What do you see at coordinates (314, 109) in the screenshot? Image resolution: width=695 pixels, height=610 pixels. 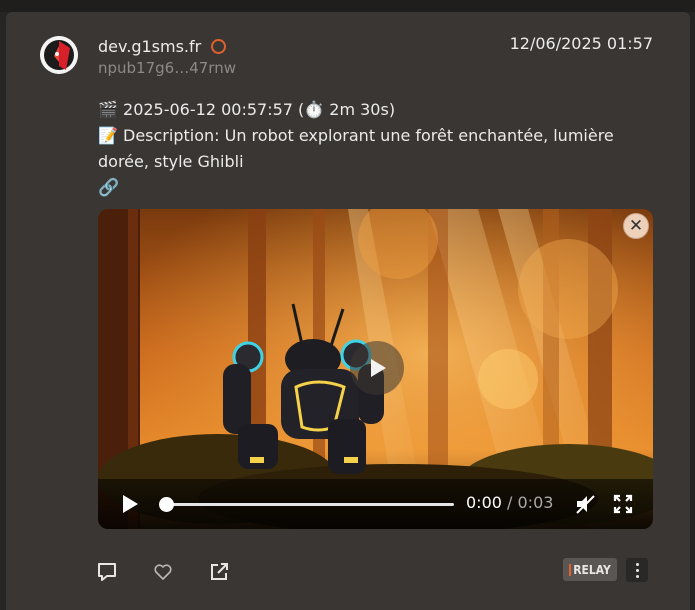 I see `stopwatch-icon: ⏱️` at bounding box center [314, 109].